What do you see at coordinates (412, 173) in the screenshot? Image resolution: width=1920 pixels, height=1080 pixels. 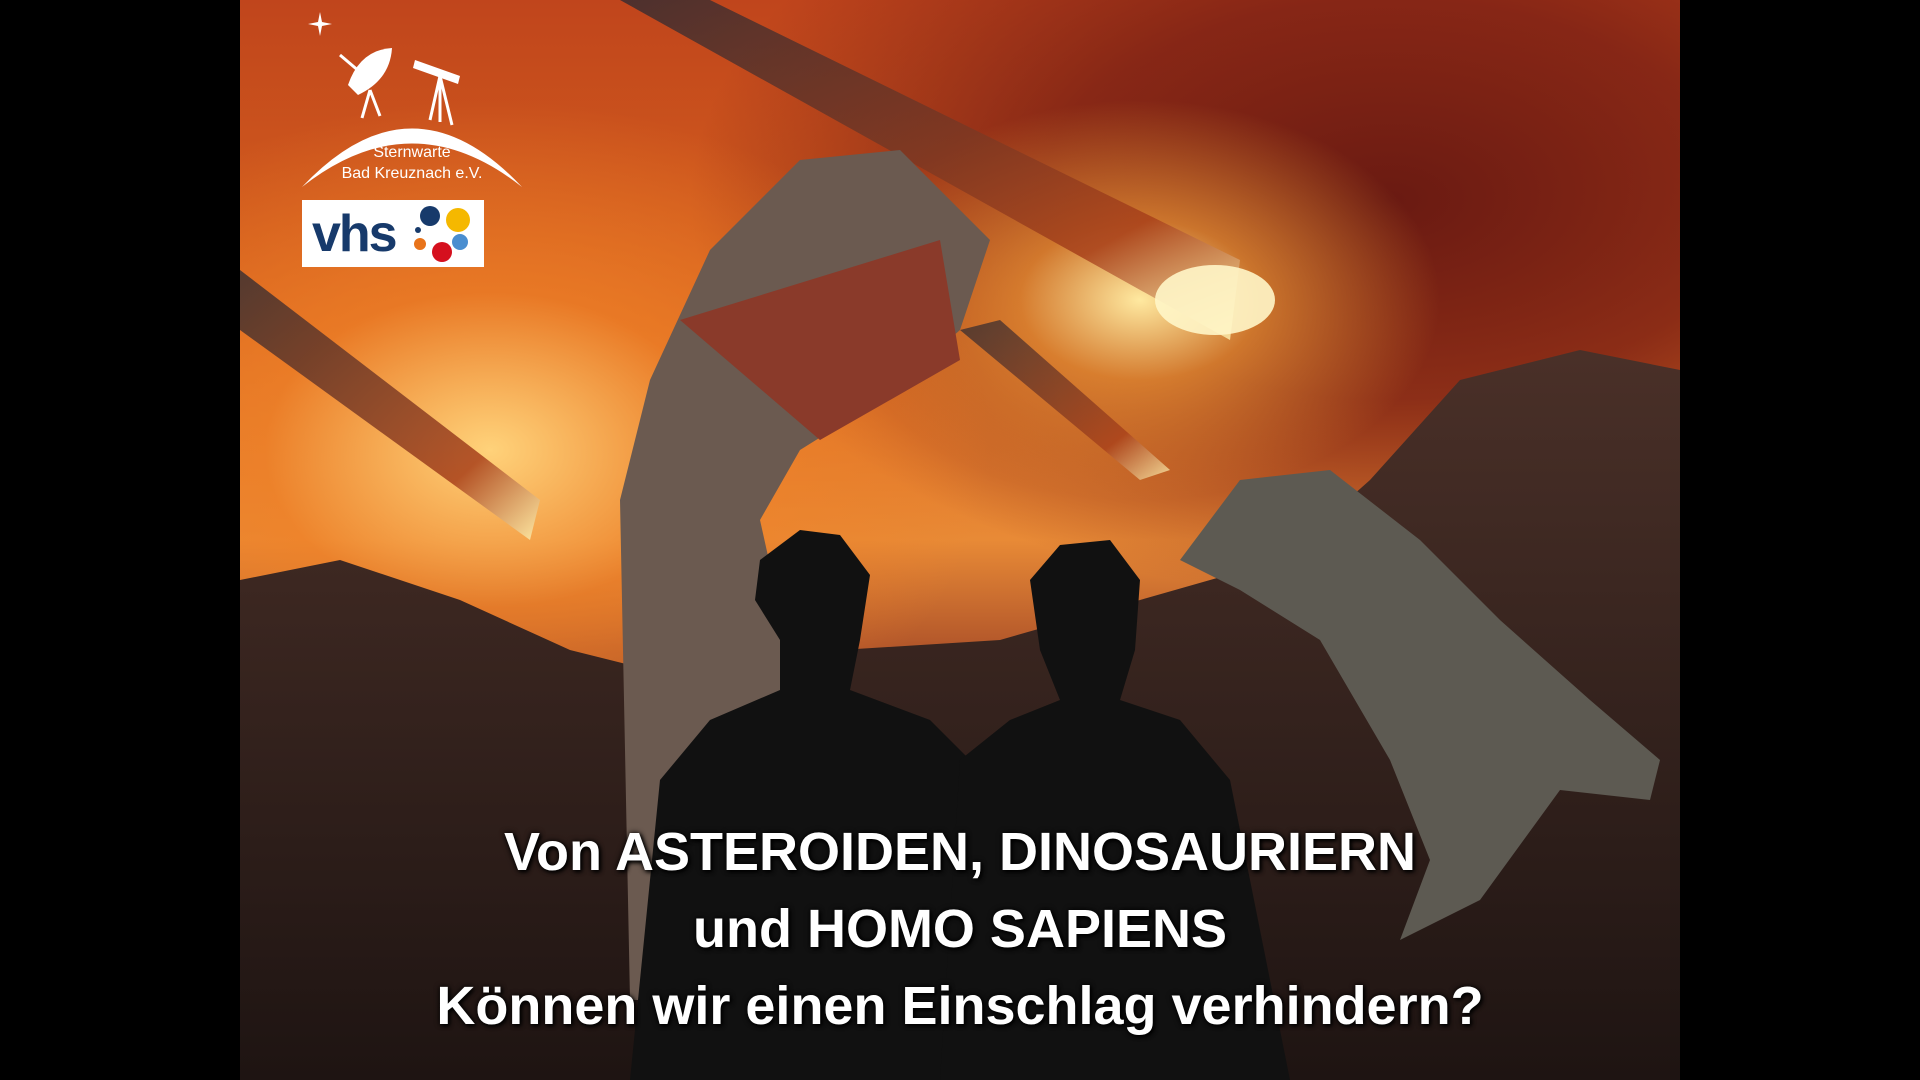 I see `logo-line-2: Bad Kreuznach e.V.` at bounding box center [412, 173].